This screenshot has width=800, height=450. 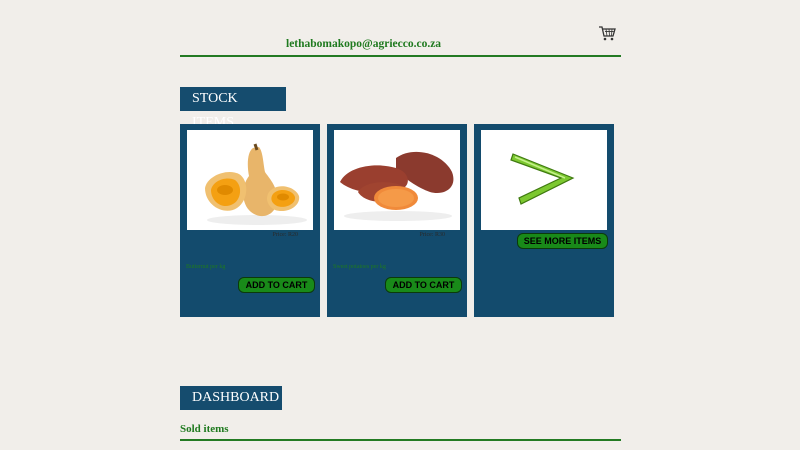 I want to click on product-description: Sweet potatoes per kg, so click(x=359, y=267).